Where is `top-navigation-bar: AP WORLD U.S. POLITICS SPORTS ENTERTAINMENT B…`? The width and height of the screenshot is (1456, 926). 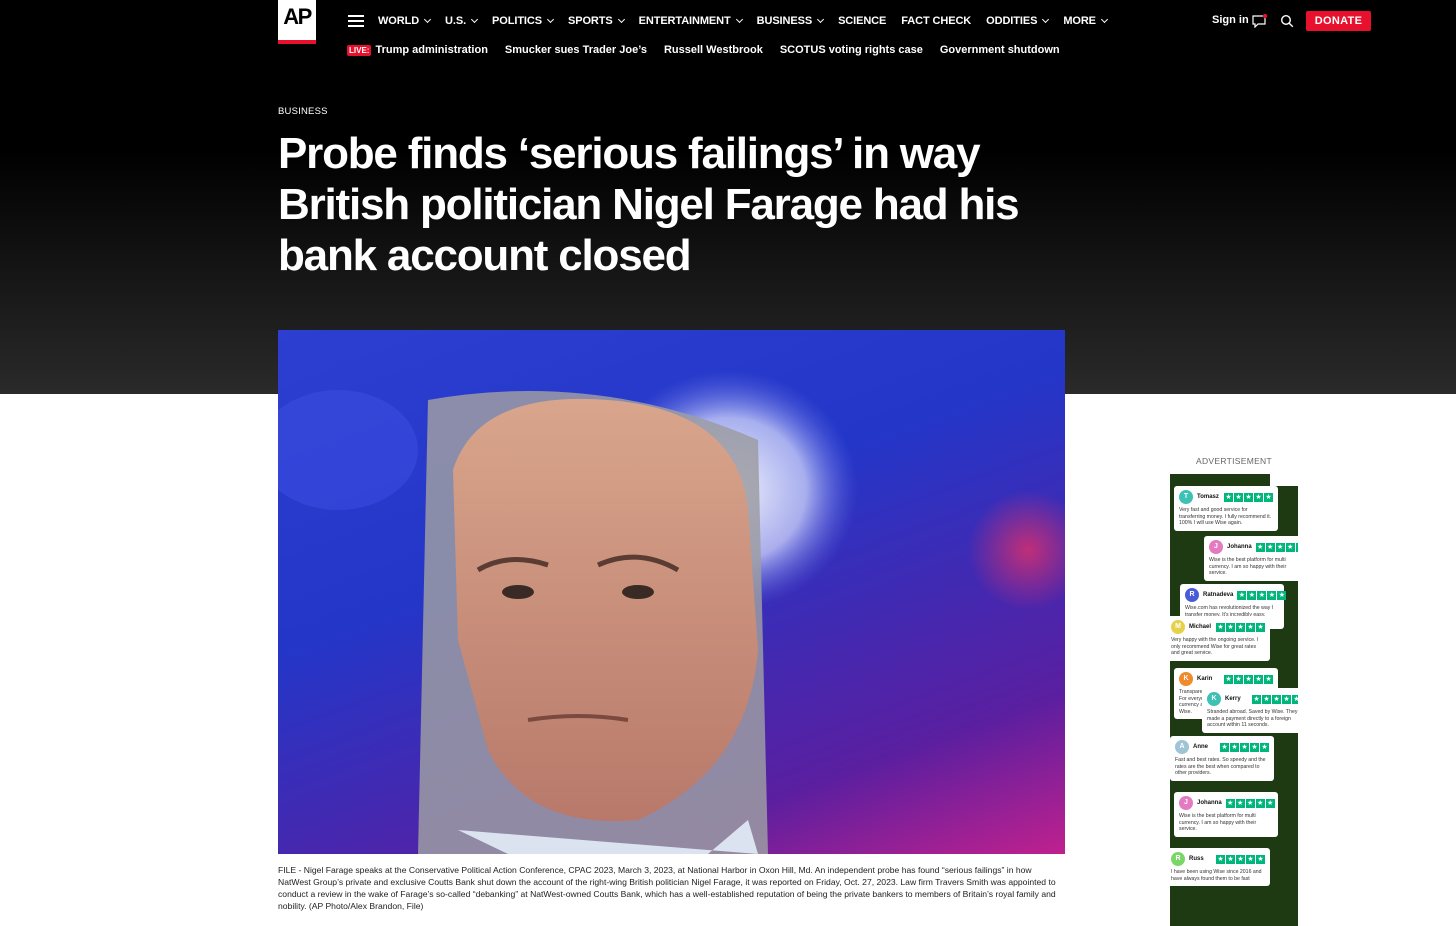 top-navigation-bar: AP WORLD U.S. POLITICS SPORTS ENTERTAINMENT B… is located at coordinates (728, 35).